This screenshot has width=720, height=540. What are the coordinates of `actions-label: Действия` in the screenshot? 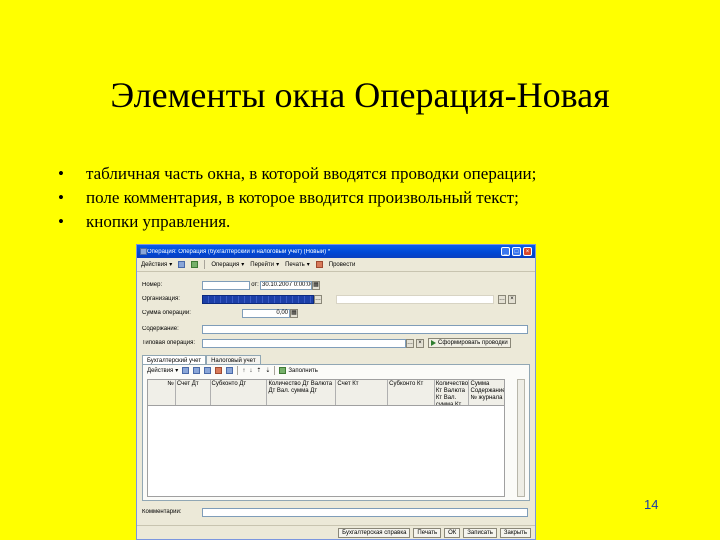 It's located at (154, 264).